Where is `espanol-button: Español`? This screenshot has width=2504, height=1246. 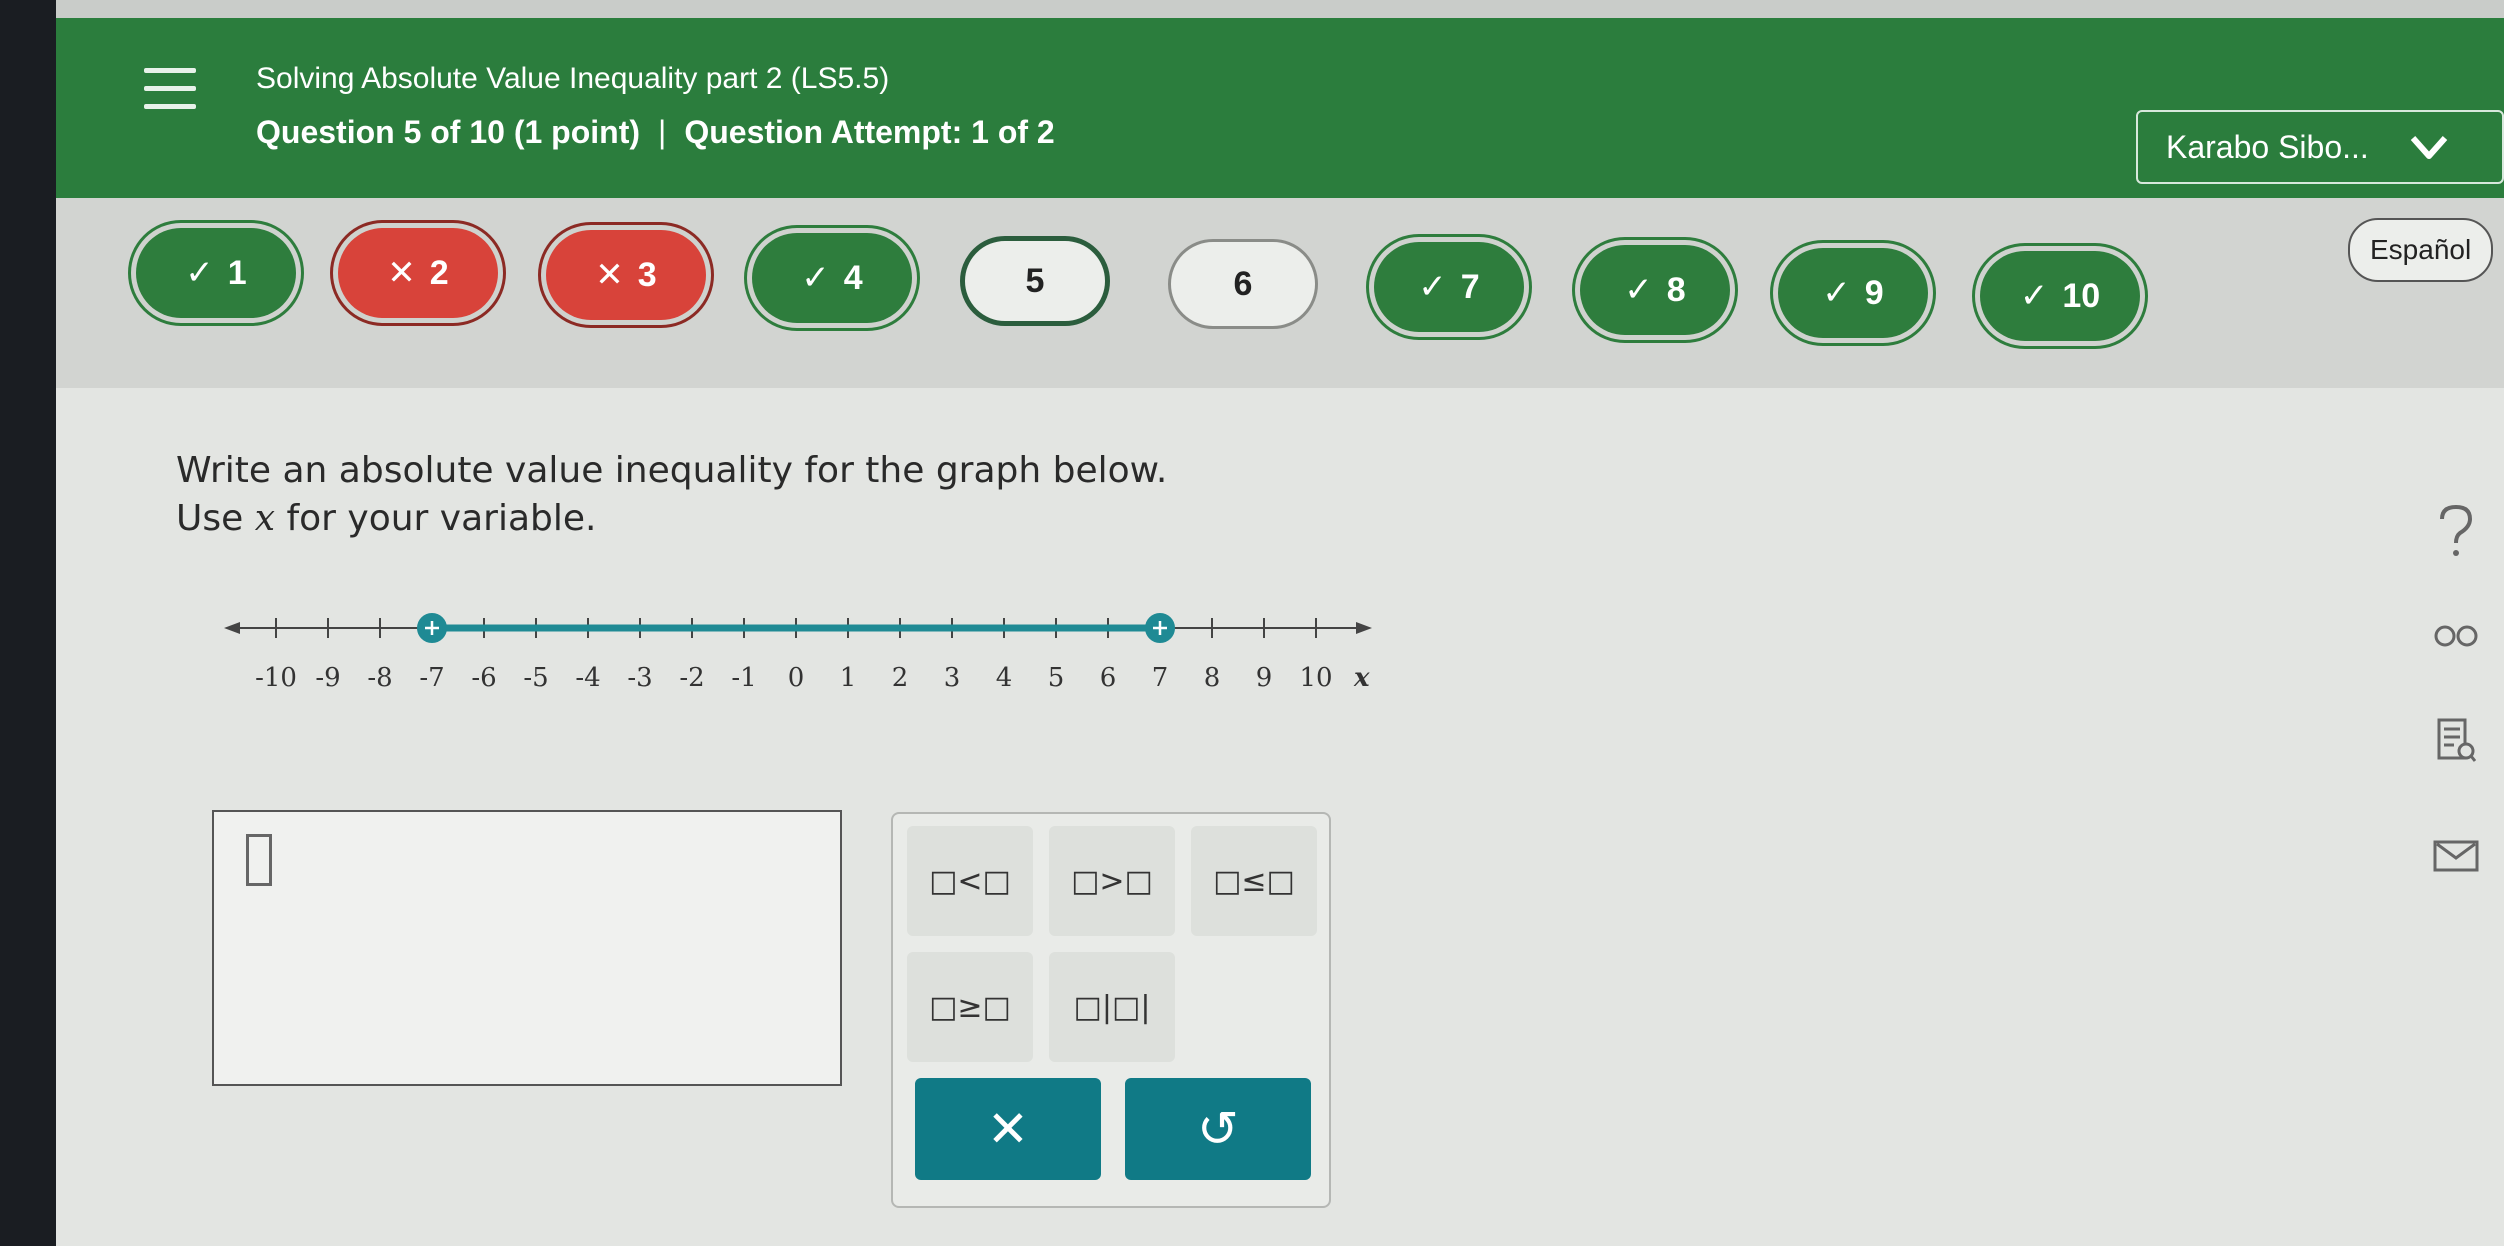
espanol-button: Español is located at coordinates (2421, 250).